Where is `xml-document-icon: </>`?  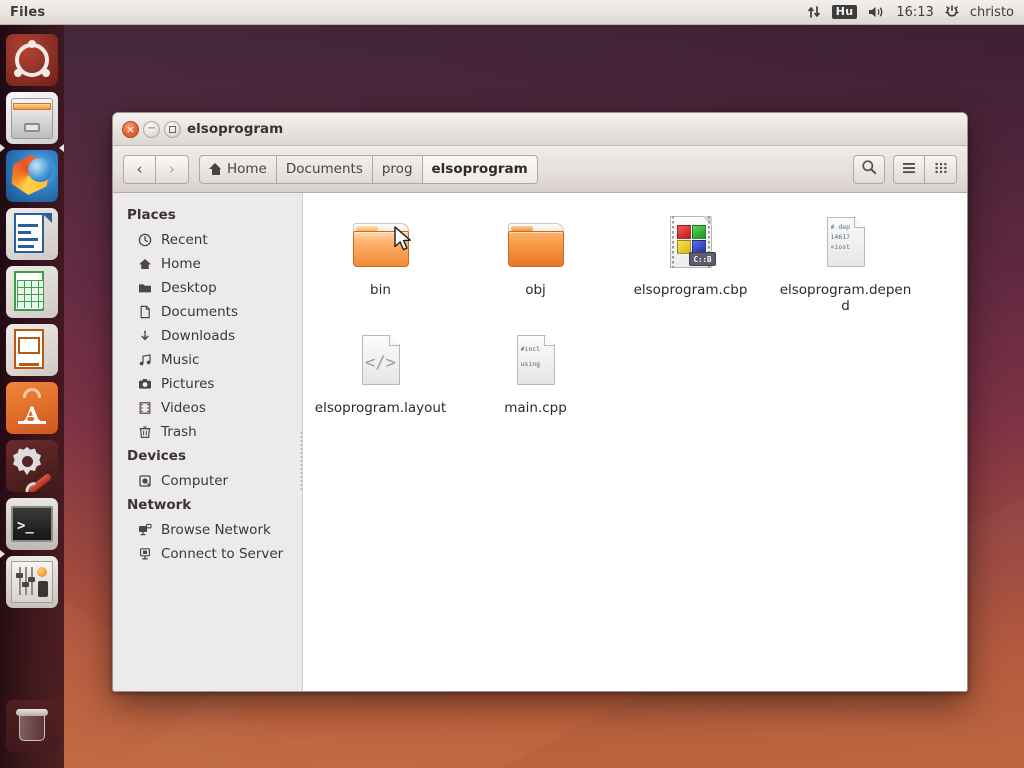 xml-document-icon: </> is located at coordinates (381, 363).